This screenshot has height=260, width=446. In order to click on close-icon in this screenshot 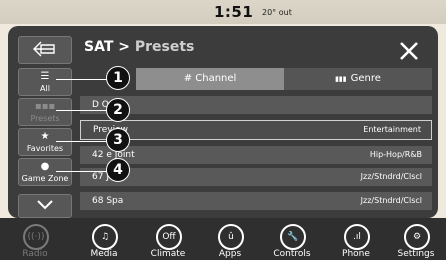, I will do `click(409, 51)`.